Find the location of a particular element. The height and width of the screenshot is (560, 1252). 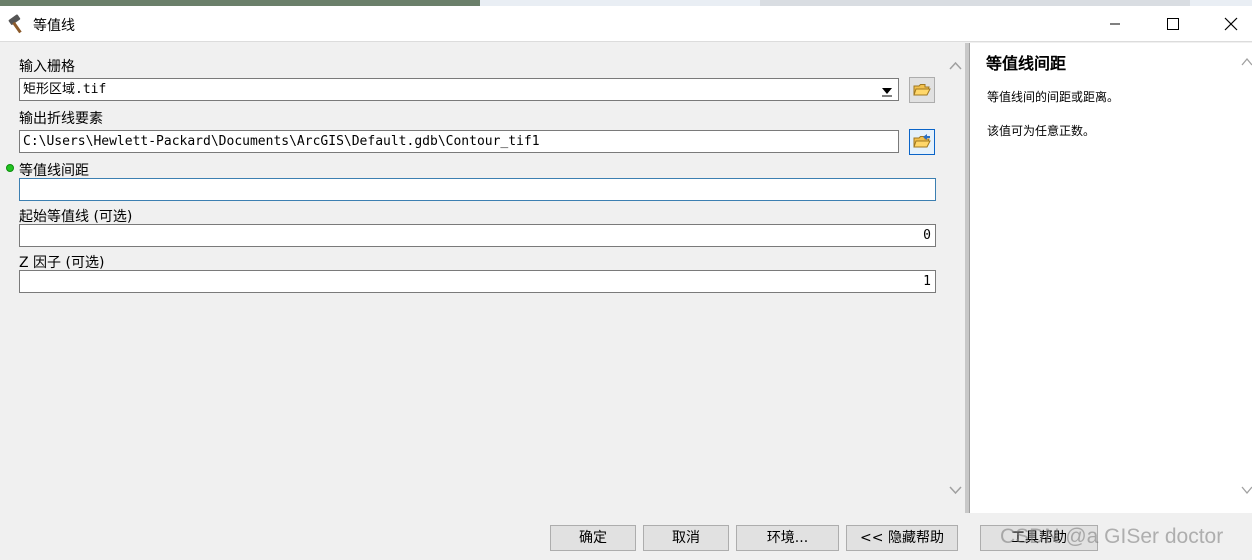

input-raster-browse-button is located at coordinates (922, 90).